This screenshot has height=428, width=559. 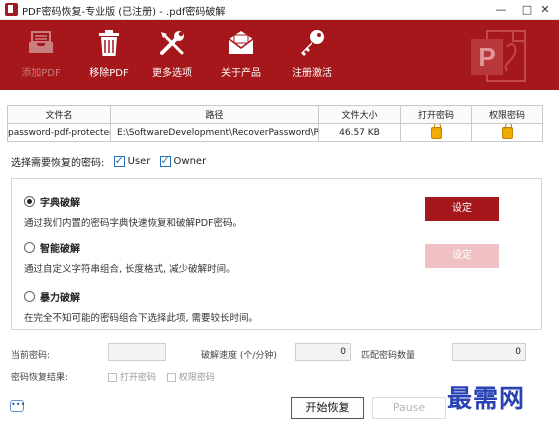 What do you see at coordinates (29, 201) in the screenshot?
I see `dictionary-radio` at bounding box center [29, 201].